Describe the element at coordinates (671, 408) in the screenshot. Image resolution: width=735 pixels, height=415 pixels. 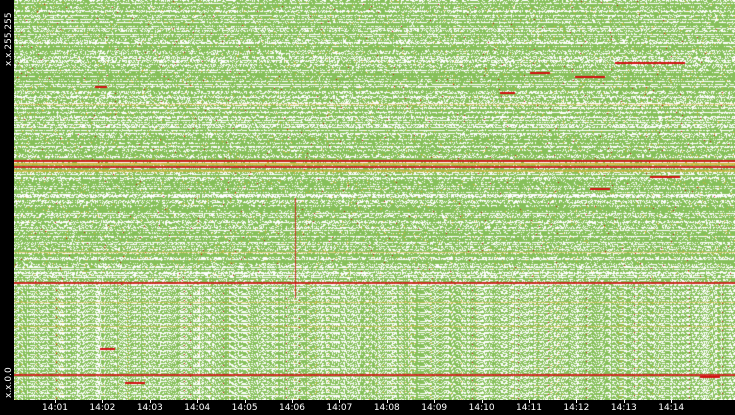
I see `x-tick-label: 14:14` at that location.